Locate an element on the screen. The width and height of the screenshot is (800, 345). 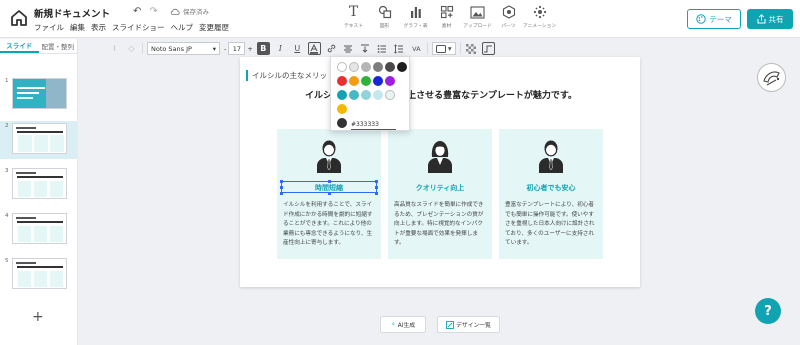
palette-icon is located at coordinates (701, 19).